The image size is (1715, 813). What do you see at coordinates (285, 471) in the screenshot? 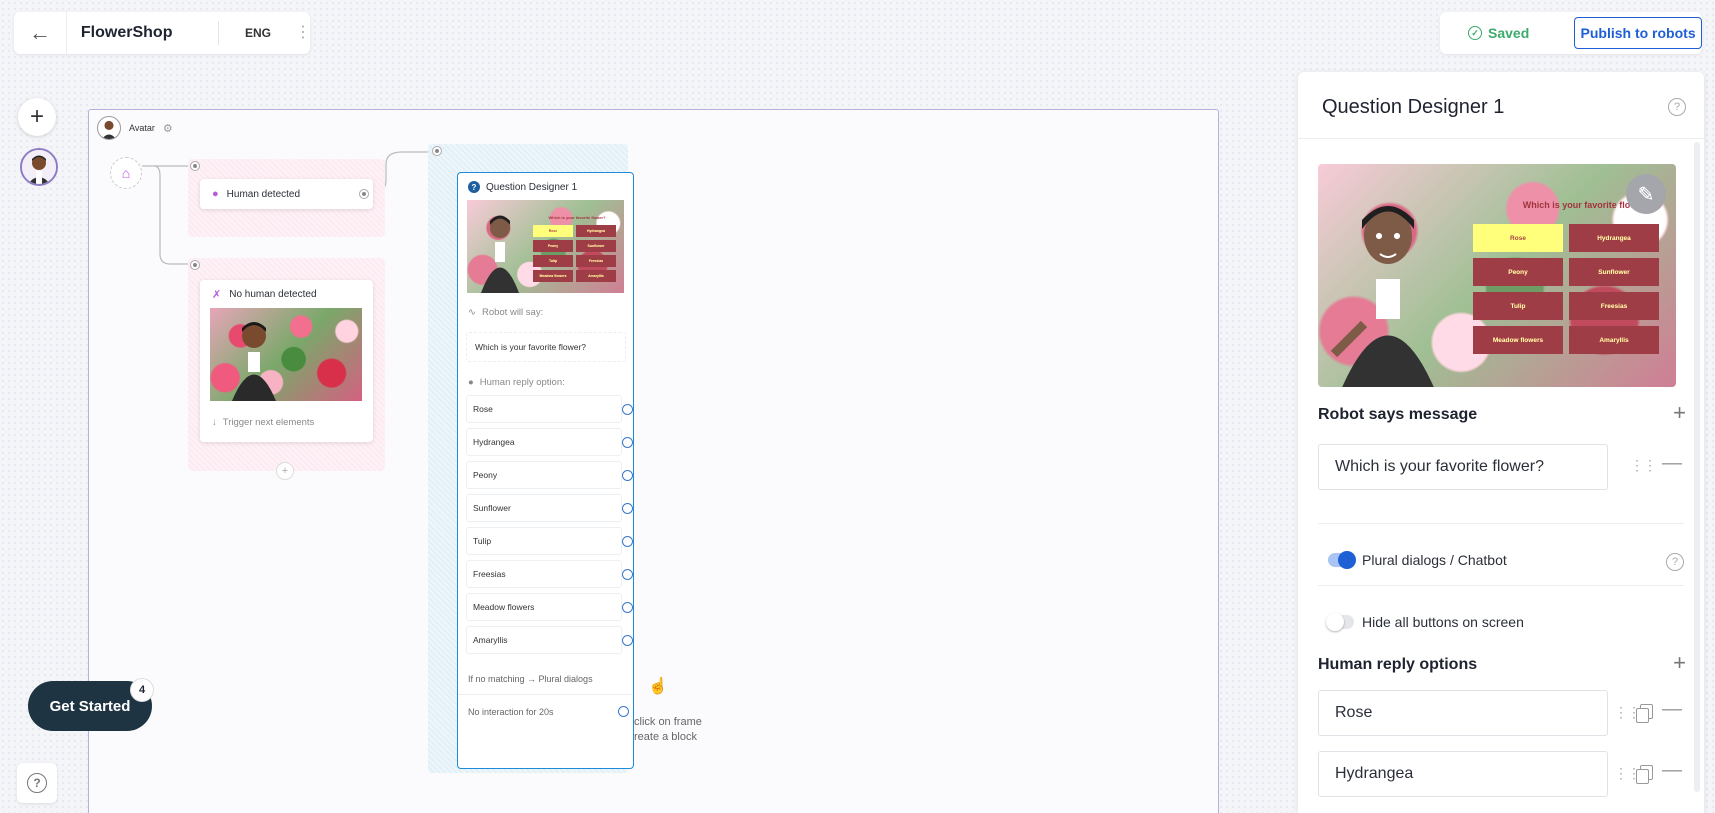
I see `add-next-button: +` at bounding box center [285, 471].